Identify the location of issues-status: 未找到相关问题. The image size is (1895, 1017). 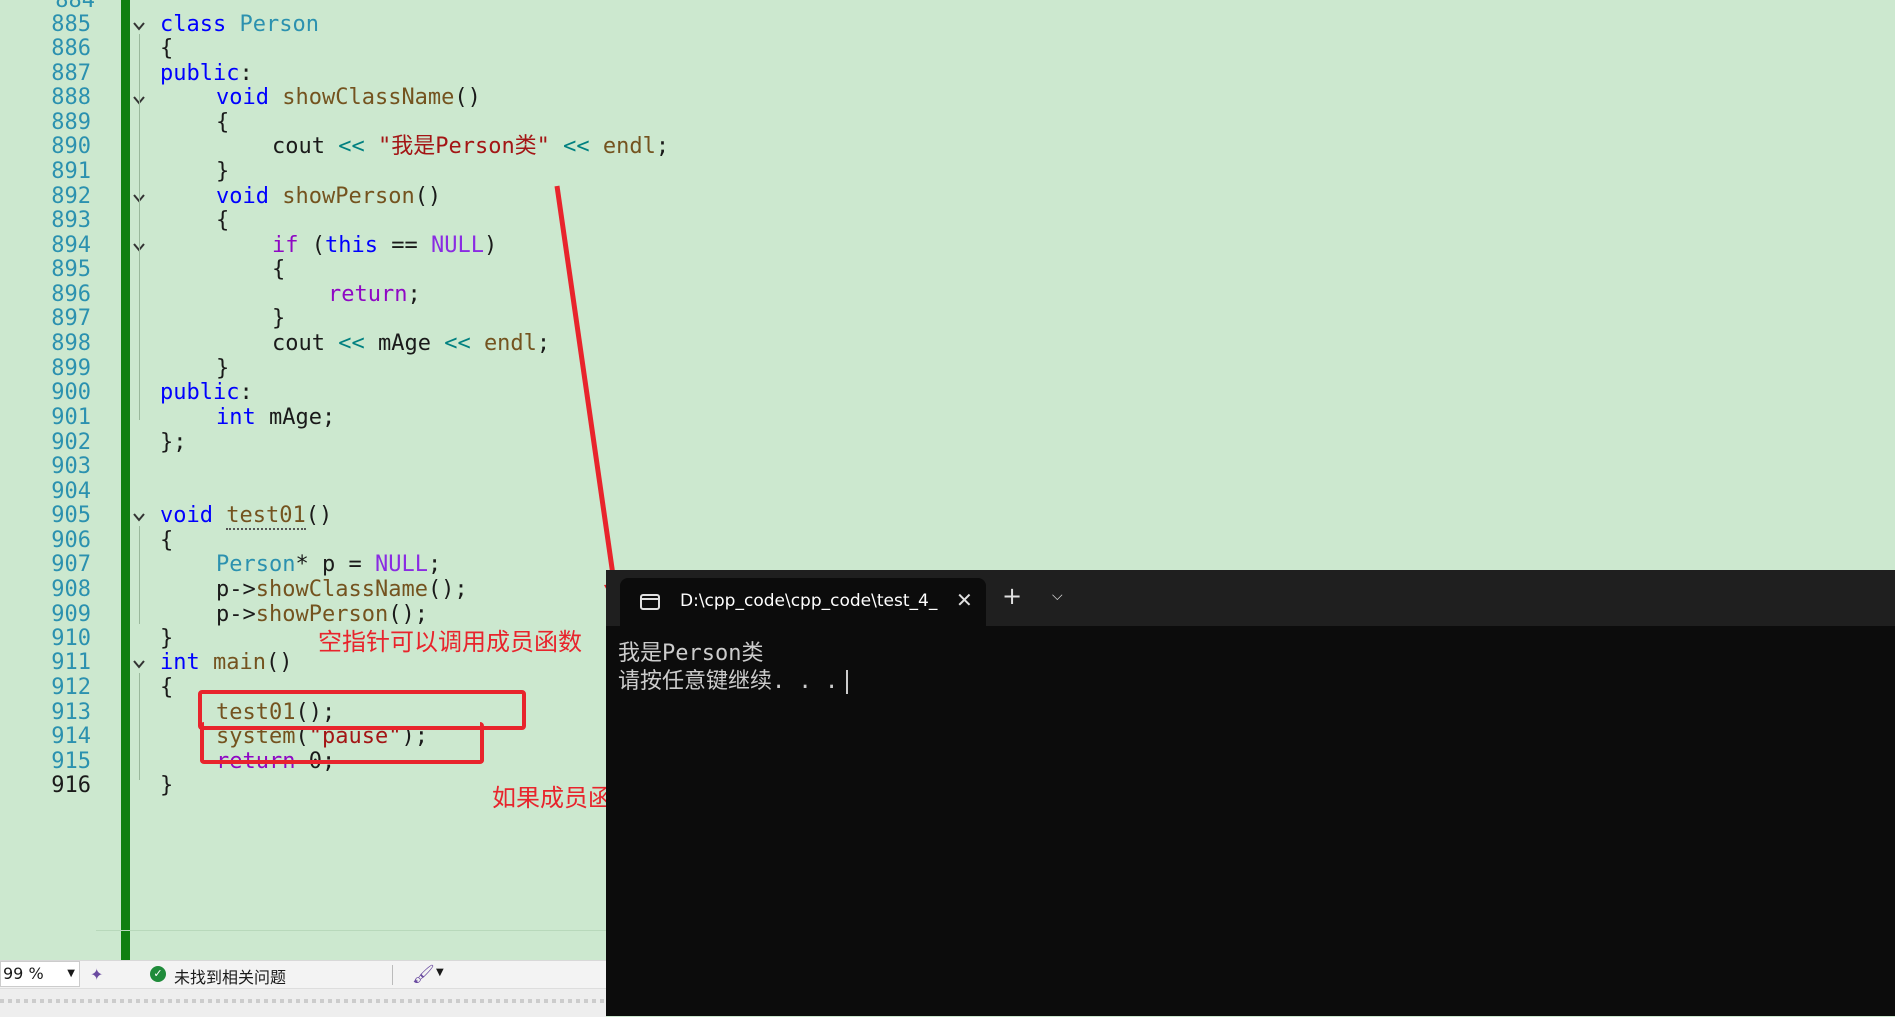
(230, 976).